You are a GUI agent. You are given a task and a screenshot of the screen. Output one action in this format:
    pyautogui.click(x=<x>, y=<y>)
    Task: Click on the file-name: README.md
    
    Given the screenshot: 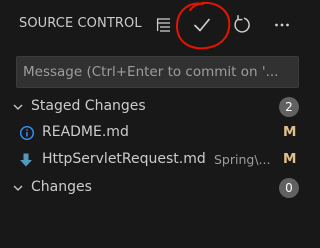 What is the action you would take?
    pyautogui.click(x=85, y=132)
    